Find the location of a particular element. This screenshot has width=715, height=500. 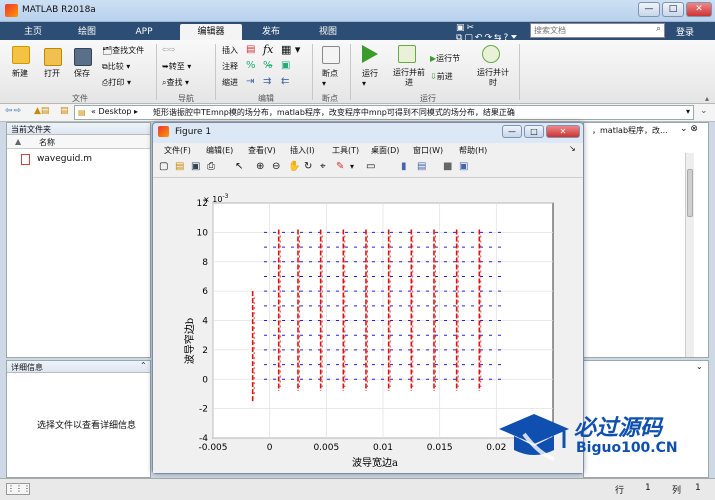

menu-insert: 插入(I) is located at coordinates (302, 150).